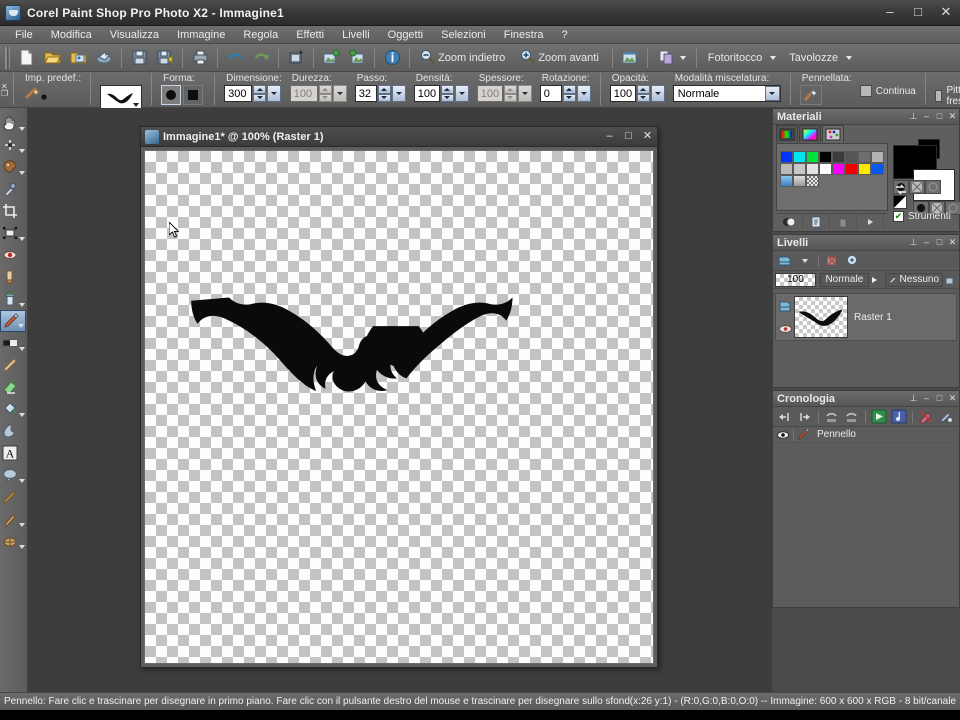 This screenshot has height=720, width=960. I want to click on chevron-right-icon, so click(874, 280).